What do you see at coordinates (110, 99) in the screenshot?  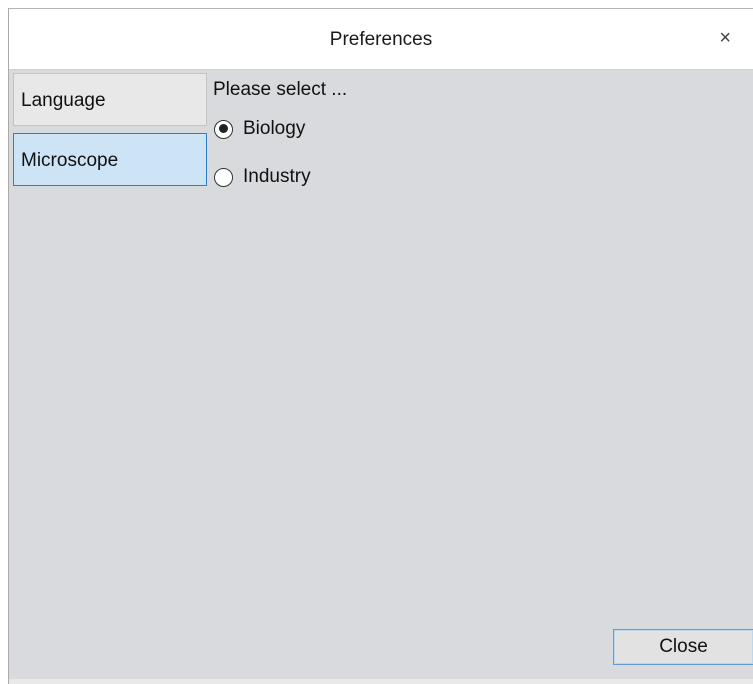 I see `tab-language: Language` at bounding box center [110, 99].